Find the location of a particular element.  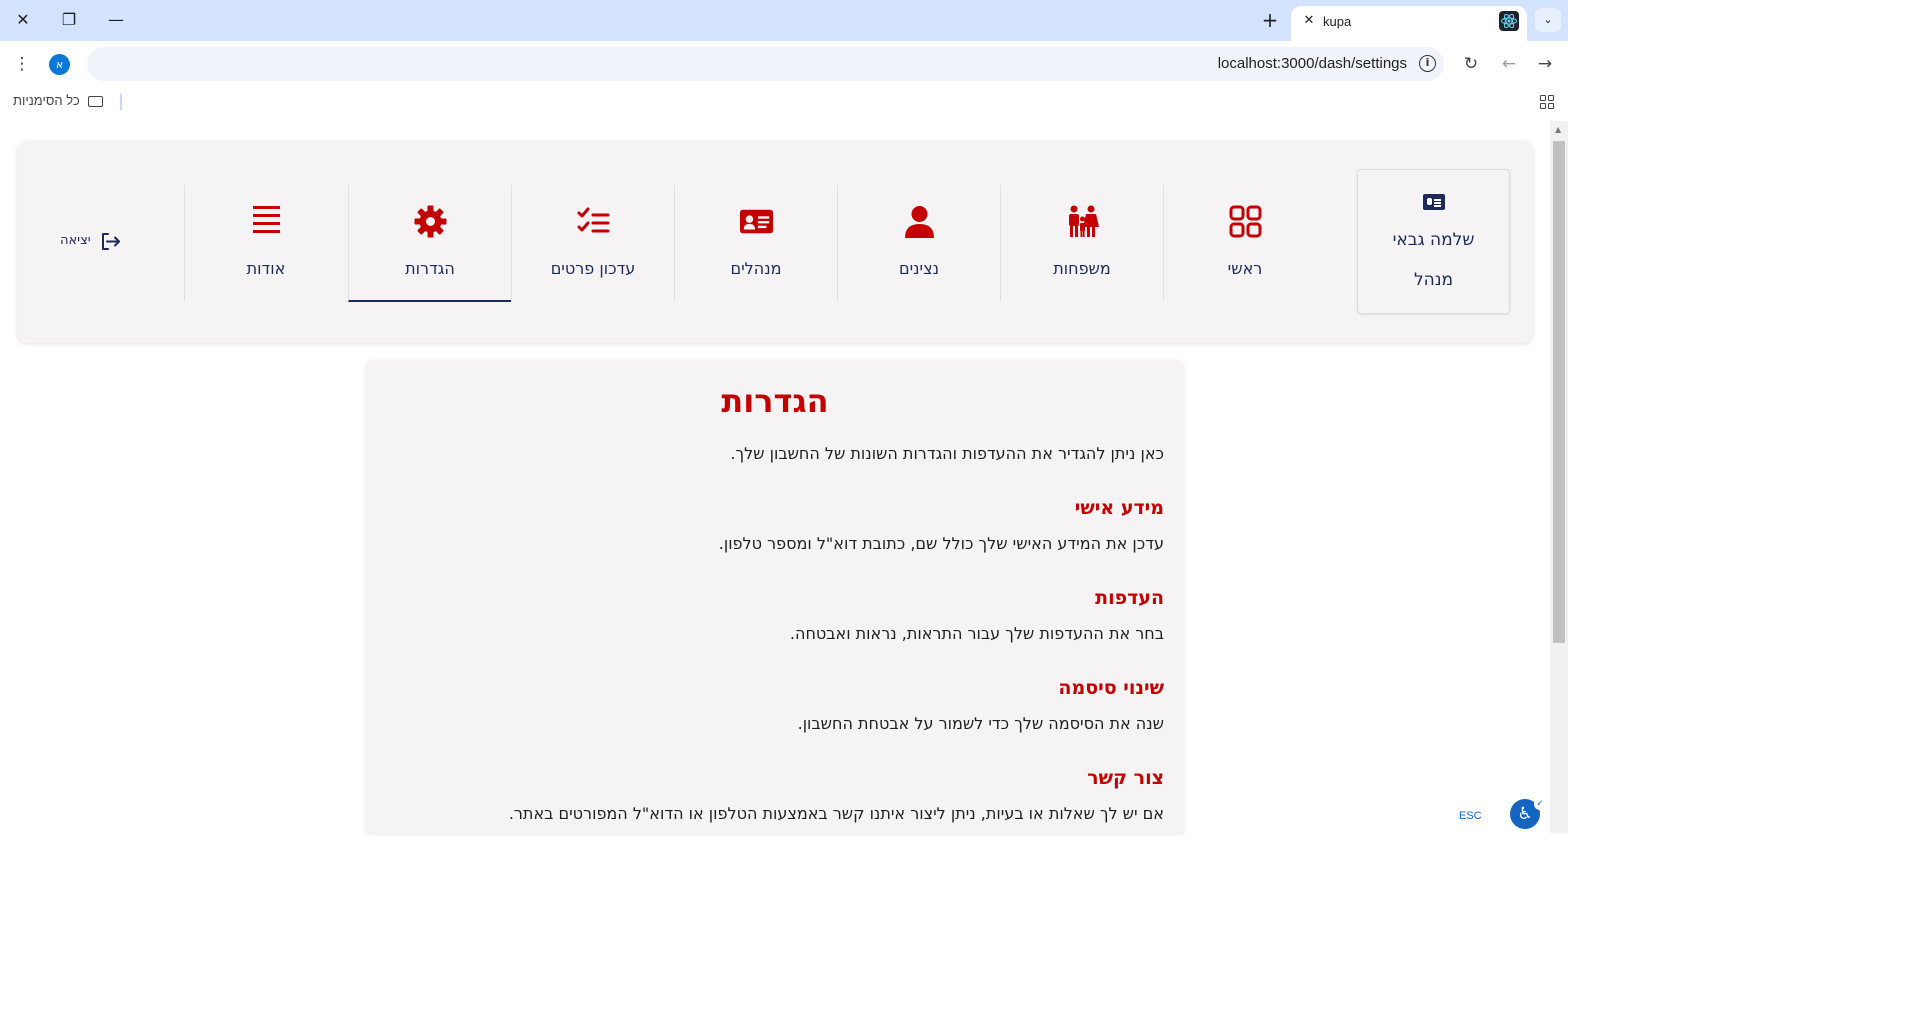

nav-label-about: אודות is located at coordinates (266, 268).